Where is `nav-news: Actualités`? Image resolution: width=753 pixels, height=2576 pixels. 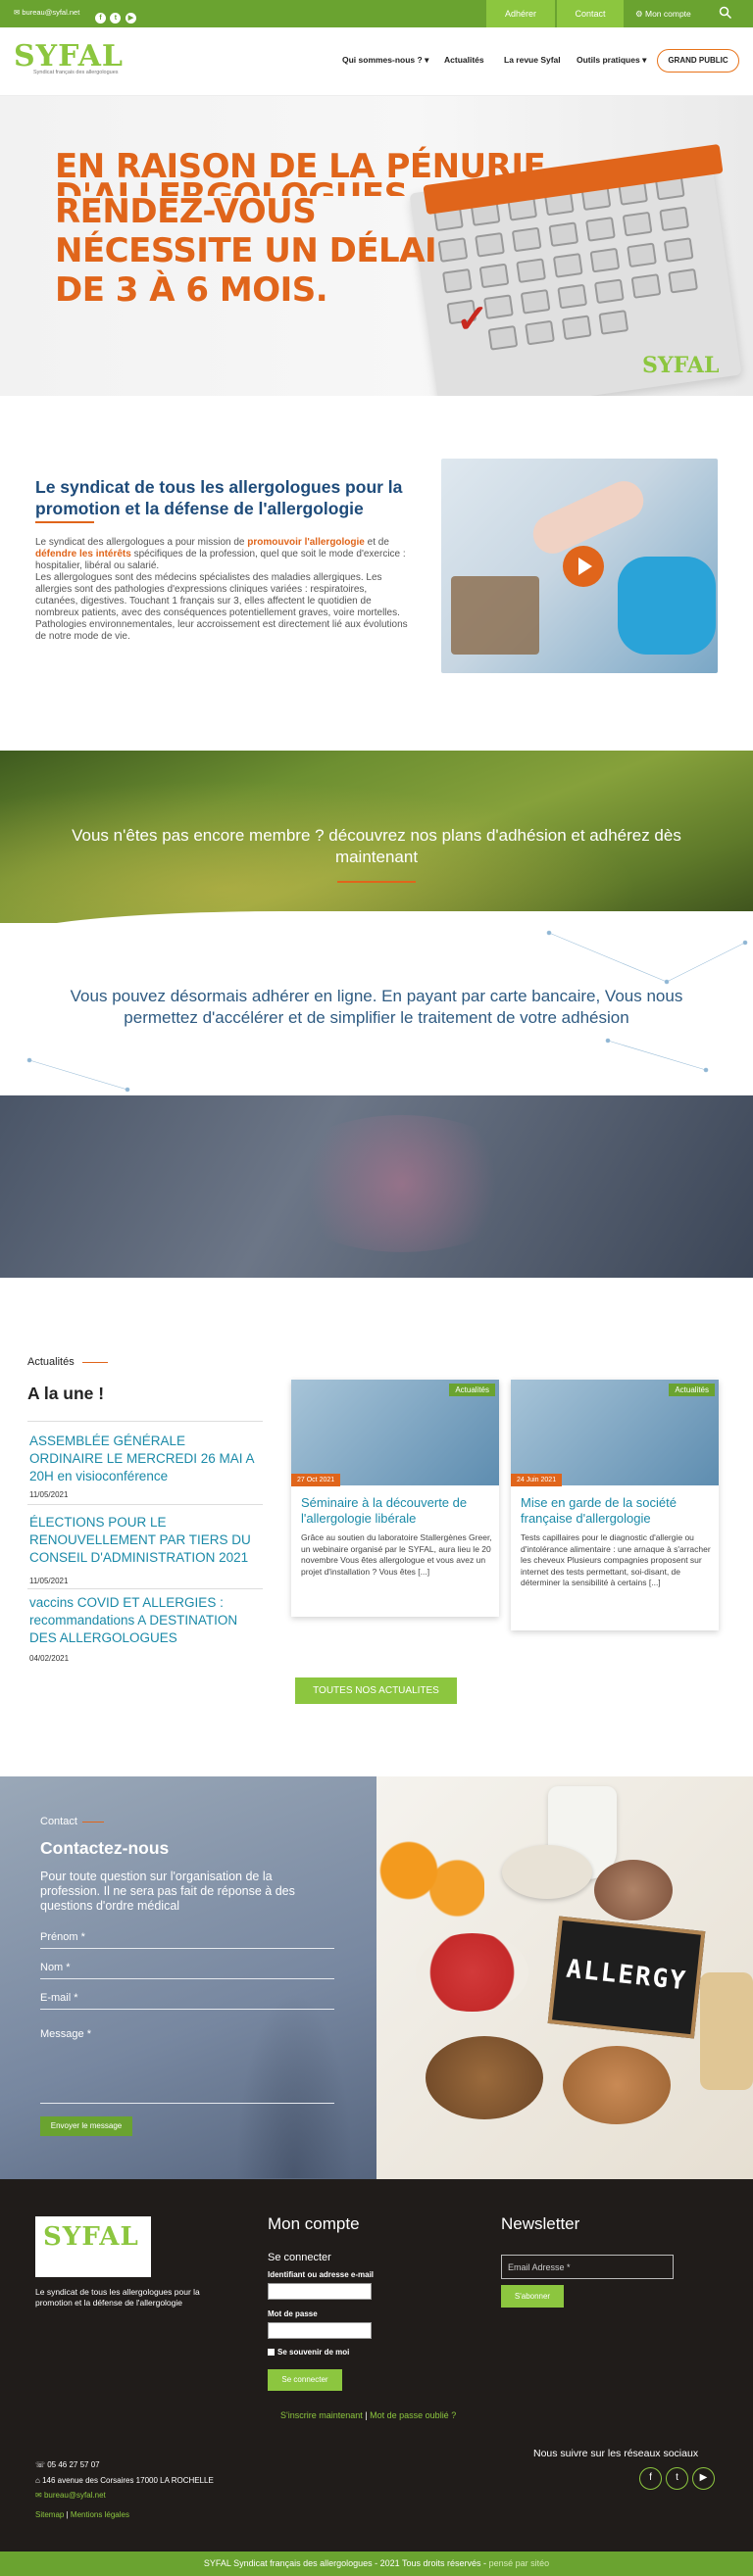
nav-news: Actualités is located at coordinates (464, 60).